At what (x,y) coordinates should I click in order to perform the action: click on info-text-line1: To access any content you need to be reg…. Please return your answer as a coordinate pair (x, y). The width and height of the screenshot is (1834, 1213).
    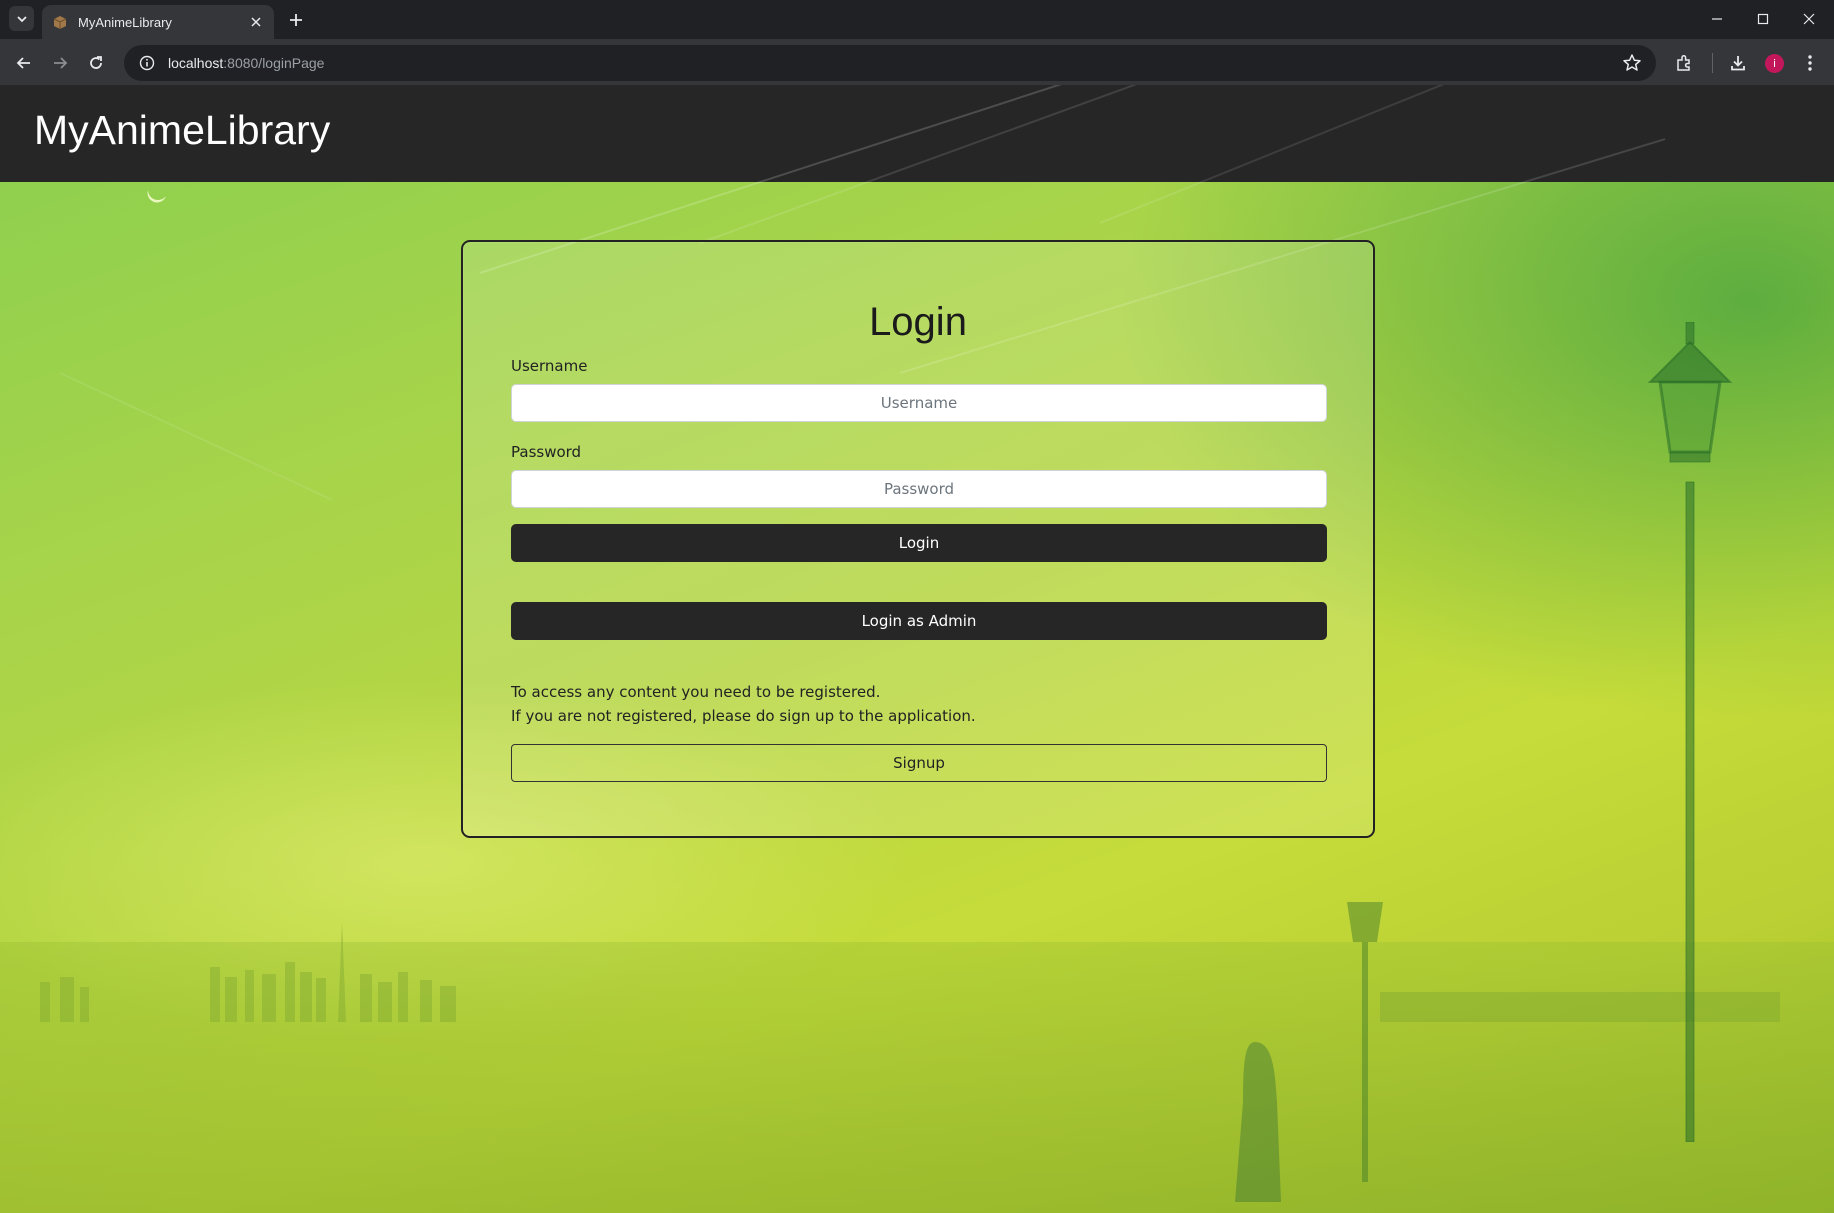
    Looking at the image, I should click on (696, 692).